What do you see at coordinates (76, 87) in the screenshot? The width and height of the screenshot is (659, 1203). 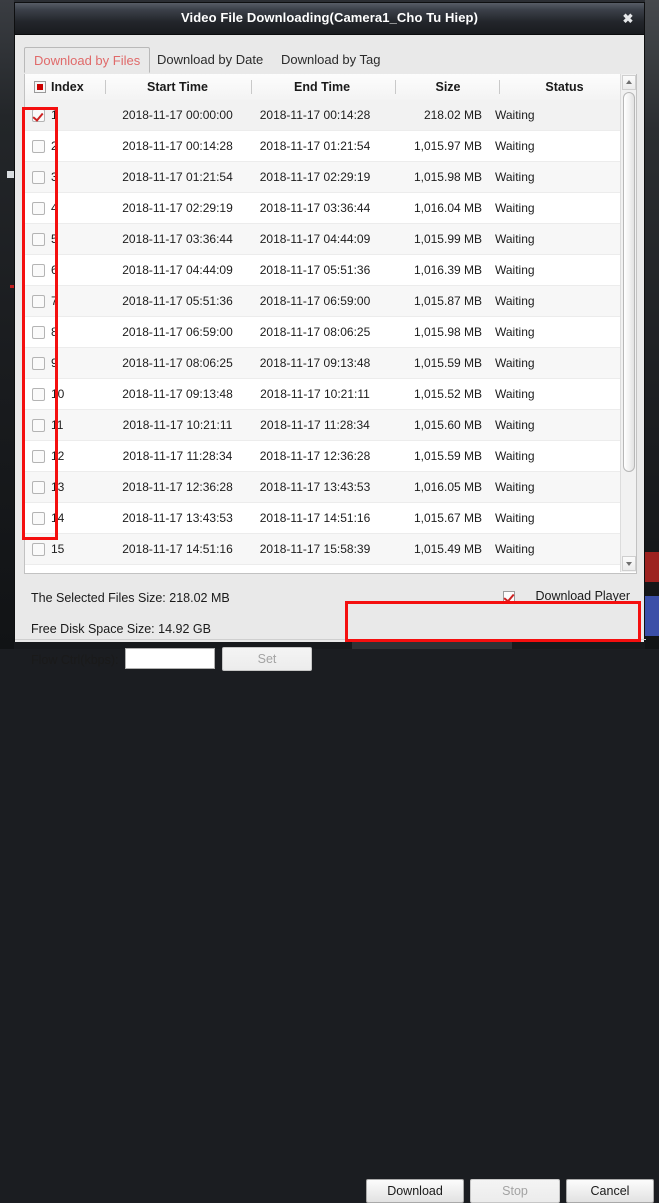 I see `column-header-index: Index` at bounding box center [76, 87].